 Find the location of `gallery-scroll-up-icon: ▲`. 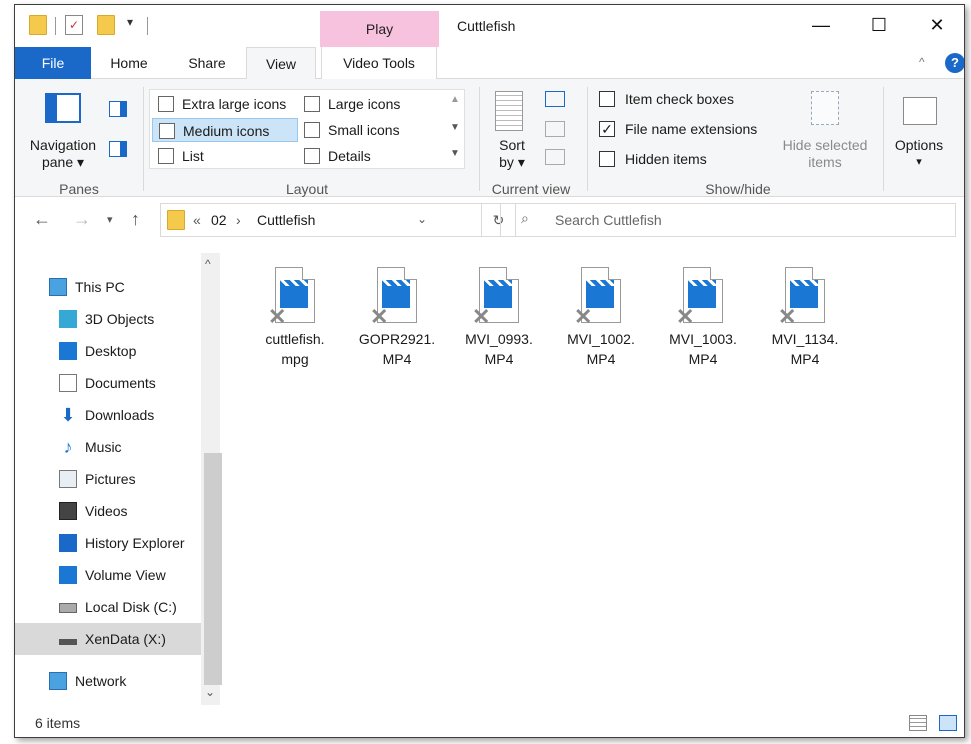

gallery-scroll-up-icon: ▲ is located at coordinates (455, 99).